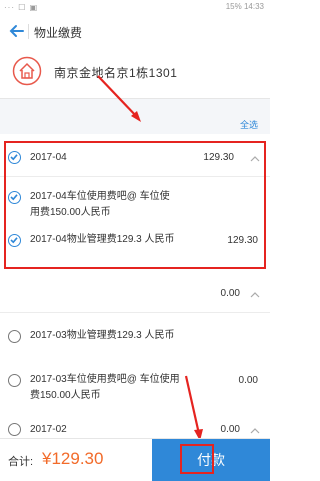 Image resolution: width=320 pixels, height=481 pixels. Describe the element at coordinates (28, 31) in the screenshot. I see `header-divider` at that location.